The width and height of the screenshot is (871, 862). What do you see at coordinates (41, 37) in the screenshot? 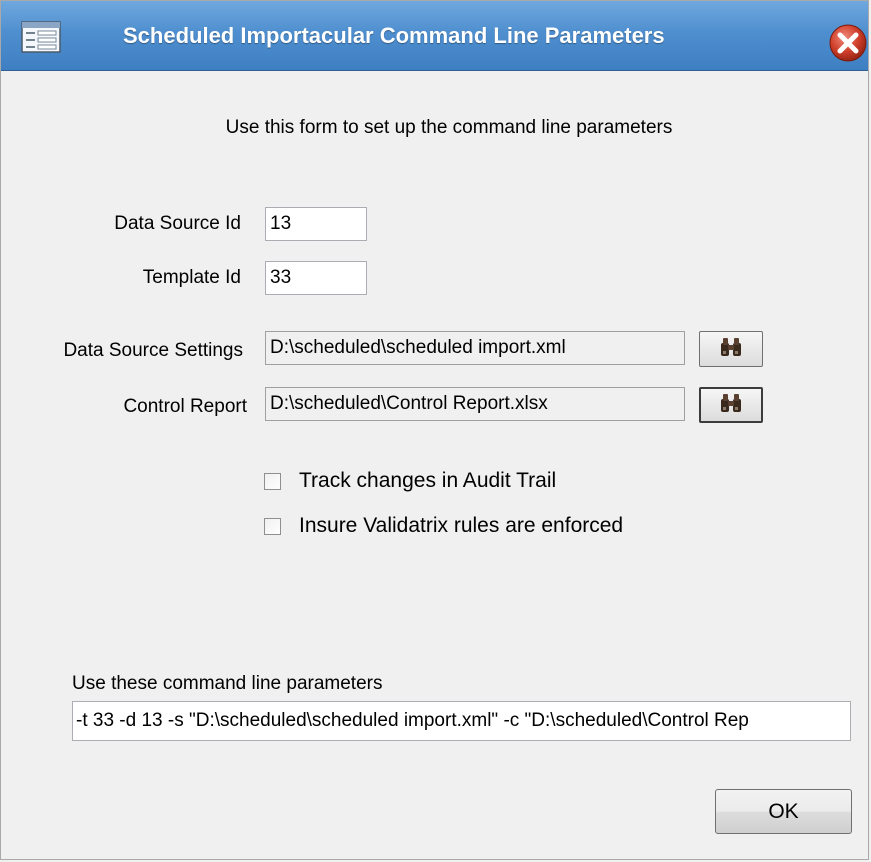
I see `form-icon` at bounding box center [41, 37].